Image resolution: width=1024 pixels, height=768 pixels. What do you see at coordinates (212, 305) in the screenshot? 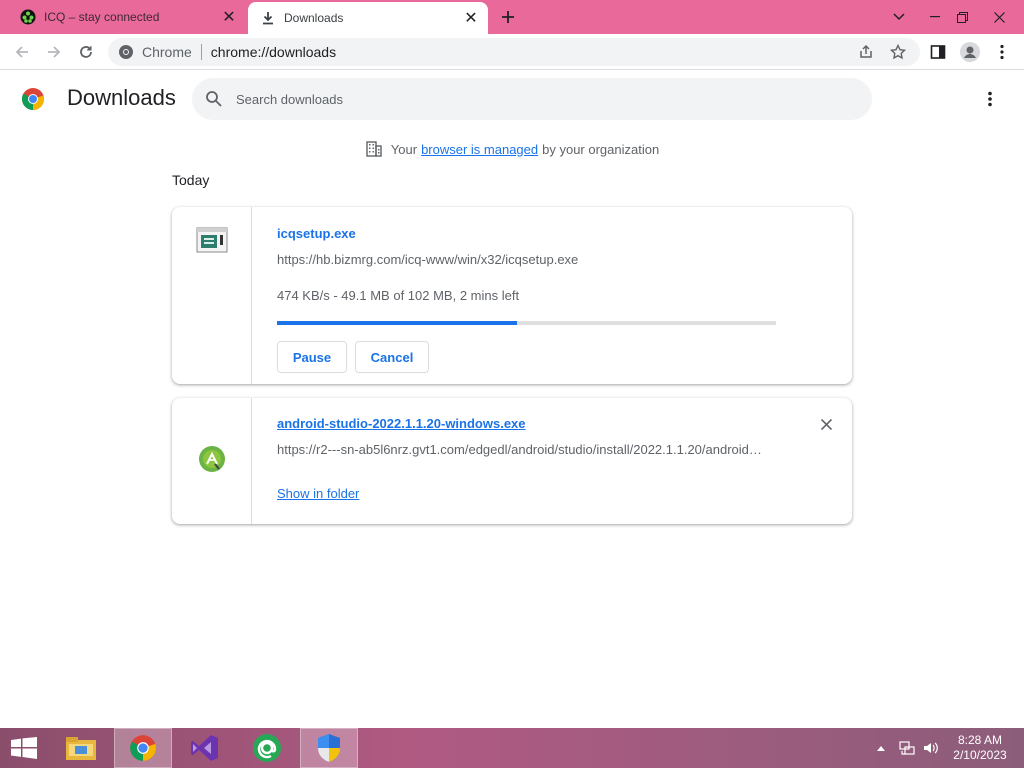
I see `exe-file-icon` at bounding box center [212, 305].